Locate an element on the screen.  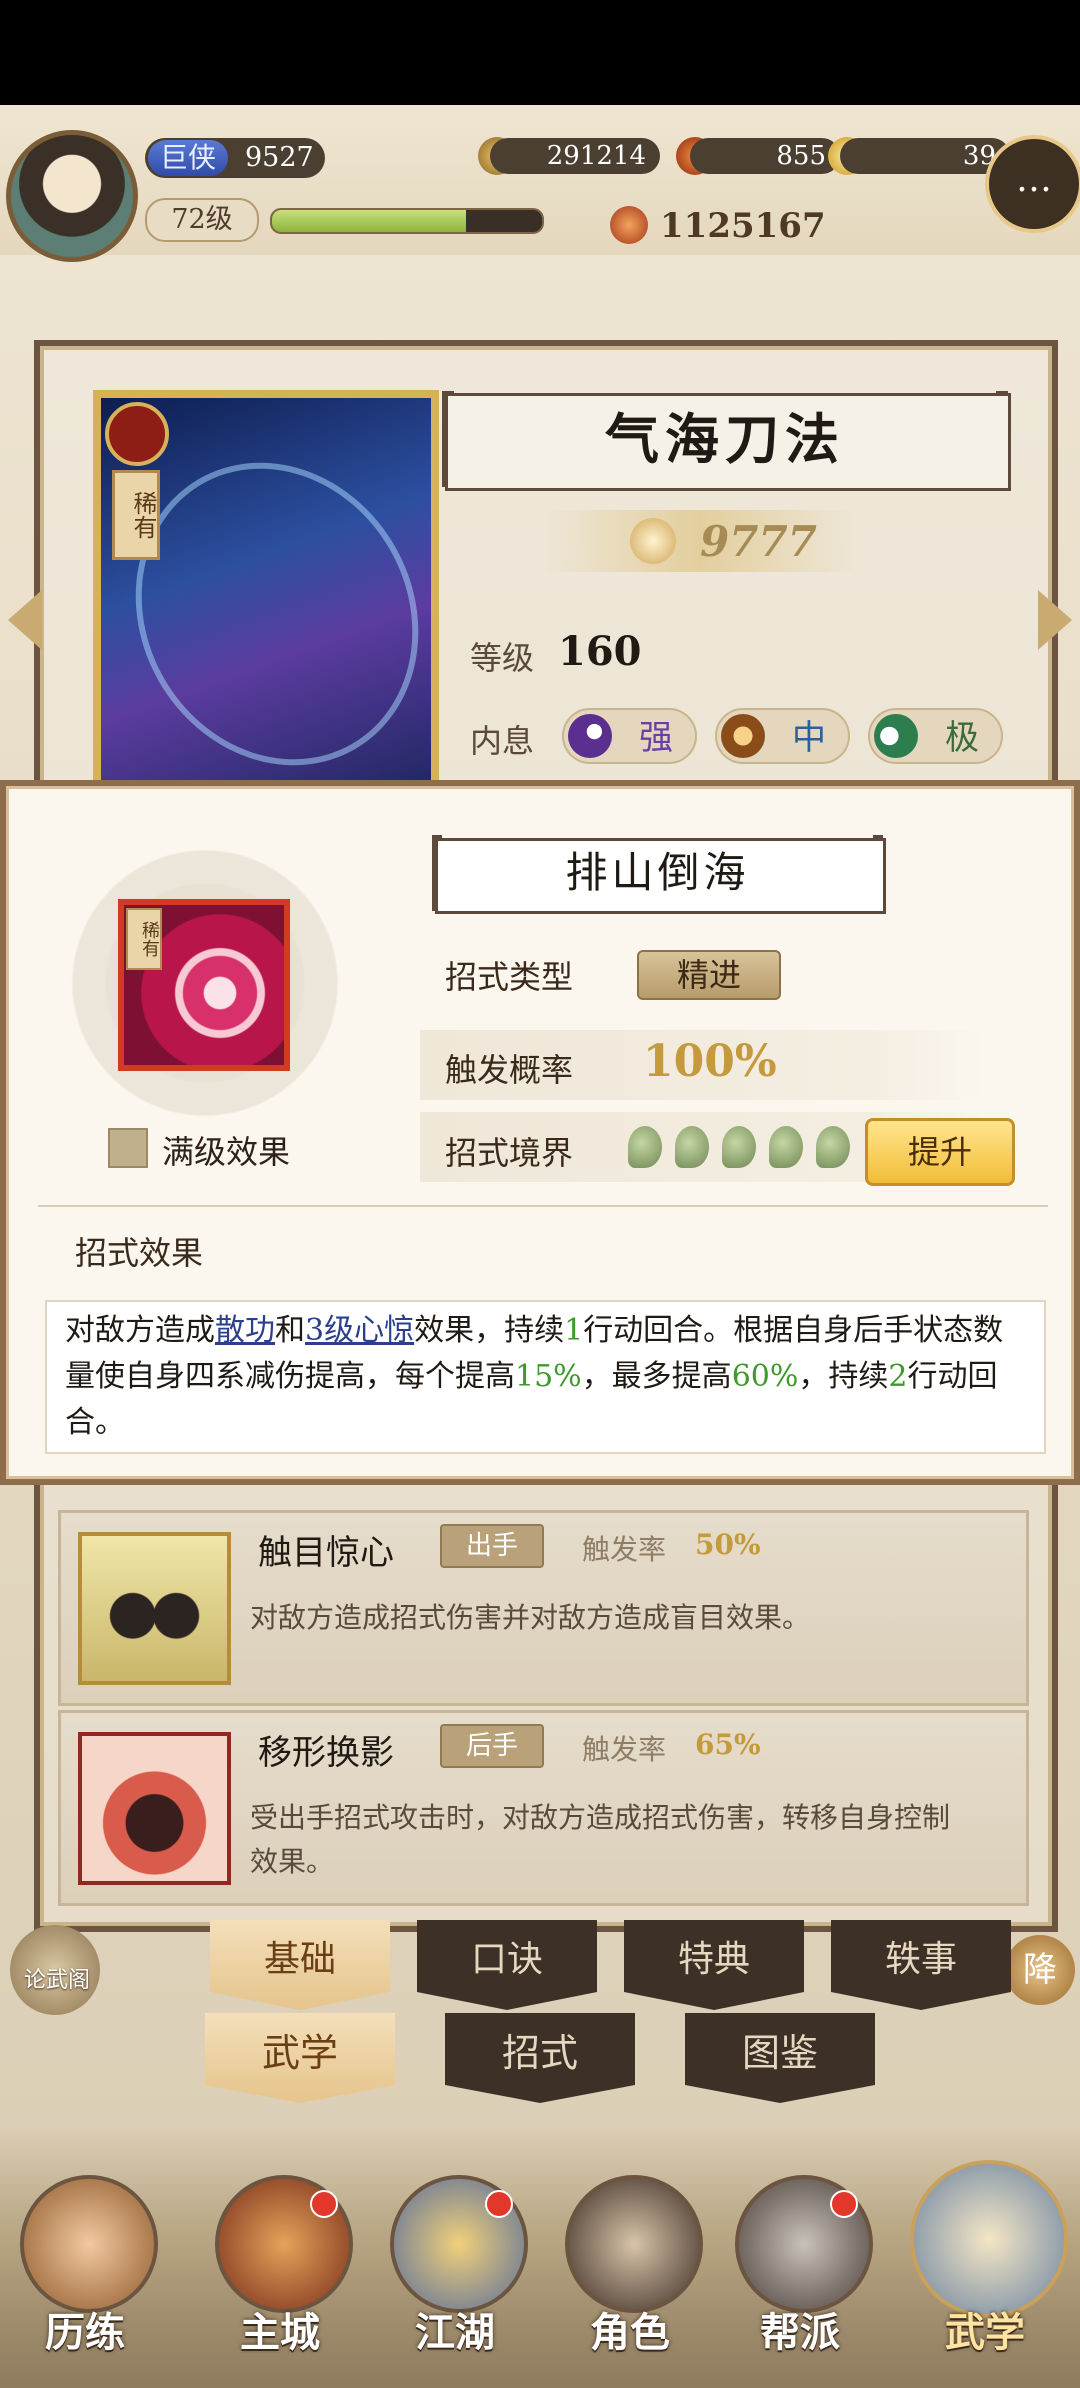
xp-fill is located at coordinates (369, 221).